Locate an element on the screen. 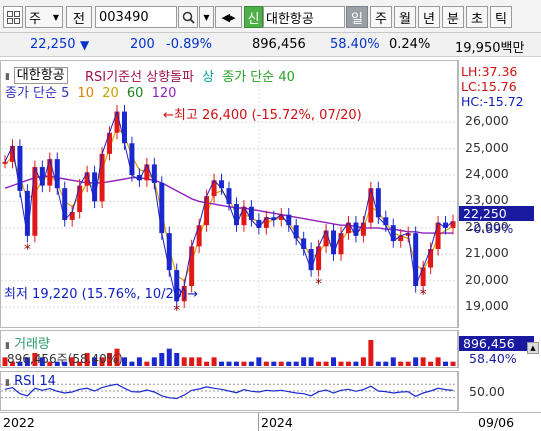  speaker-icon: ◀▸ is located at coordinates (228, 17).